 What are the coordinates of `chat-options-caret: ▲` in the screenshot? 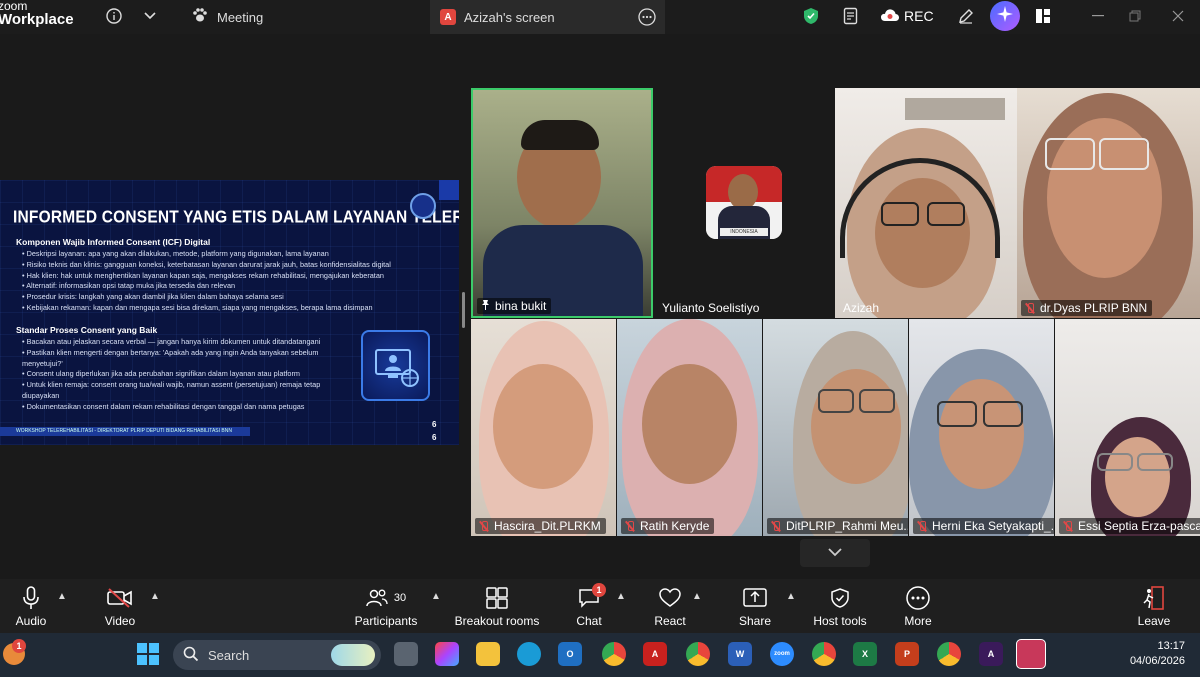 It's located at (621, 596).